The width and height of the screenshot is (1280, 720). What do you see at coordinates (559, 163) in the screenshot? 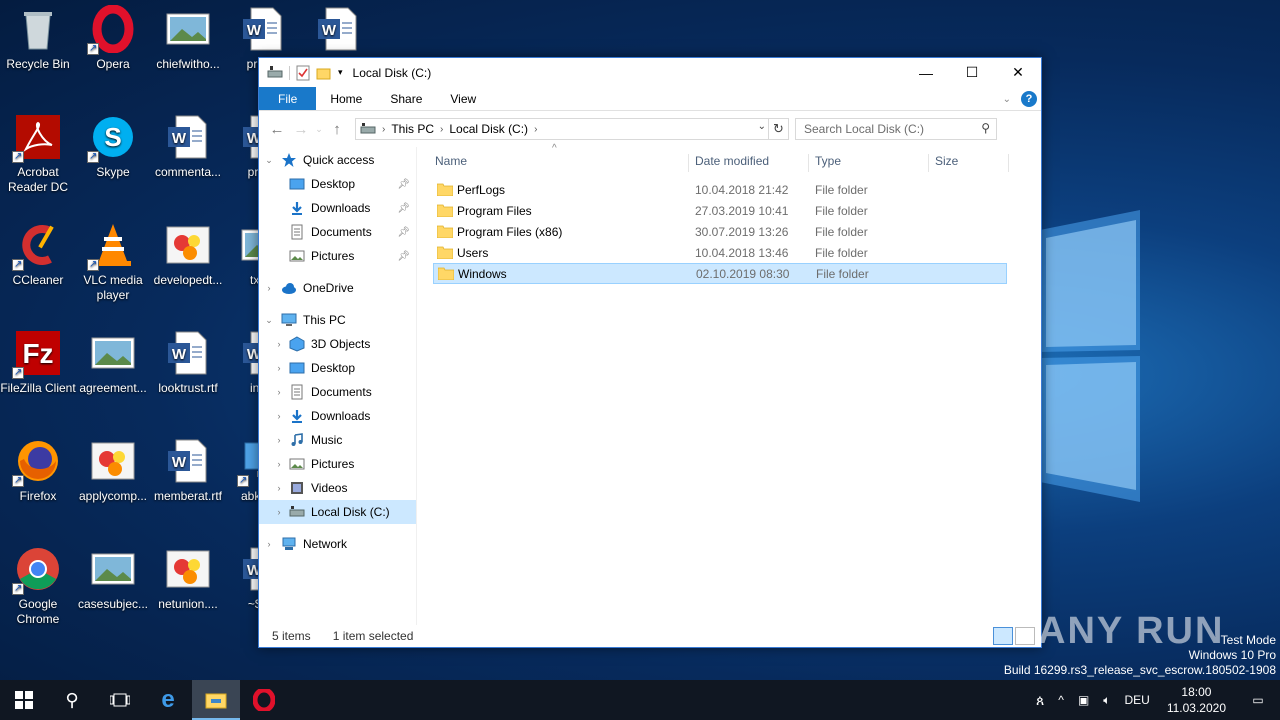
I see `column-name: Name` at bounding box center [559, 163].